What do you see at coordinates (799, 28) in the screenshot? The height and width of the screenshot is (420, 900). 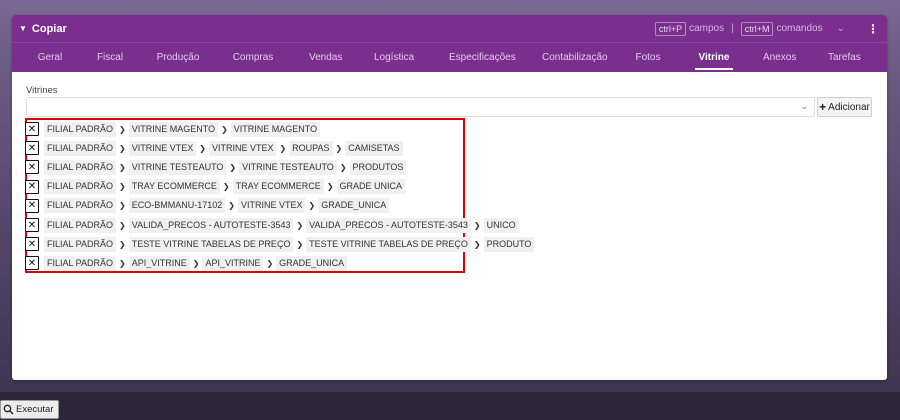 I see `shortcut-label-commands: comandos` at bounding box center [799, 28].